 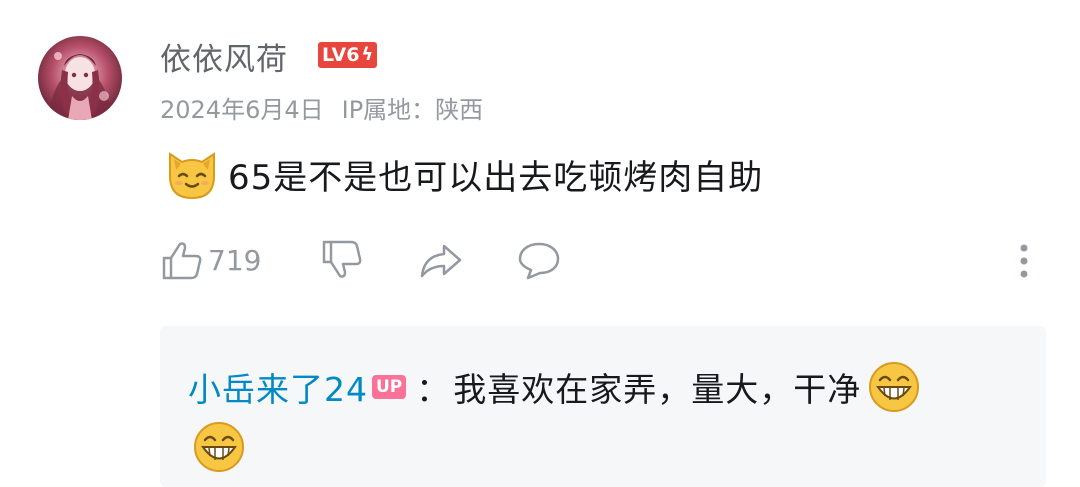 I want to click on level-badge: LV6 ϟ, so click(x=348, y=55).